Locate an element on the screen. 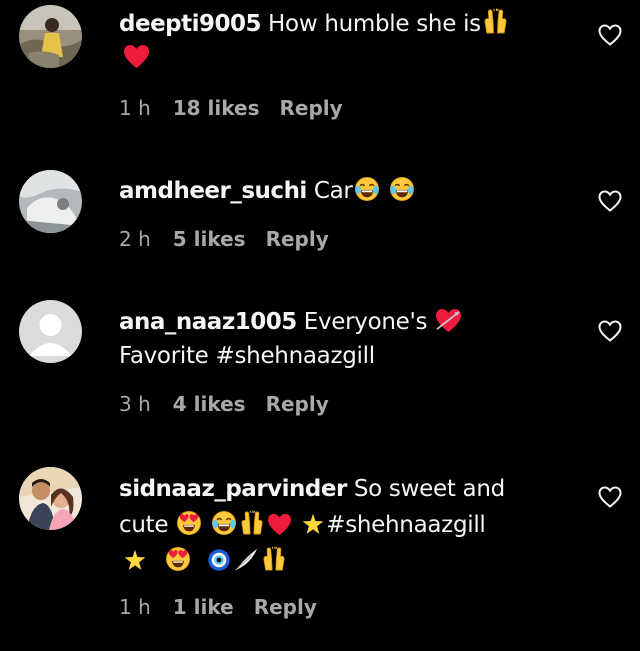 This screenshot has width=640, height=651. feather-emoji is located at coordinates (246, 559).